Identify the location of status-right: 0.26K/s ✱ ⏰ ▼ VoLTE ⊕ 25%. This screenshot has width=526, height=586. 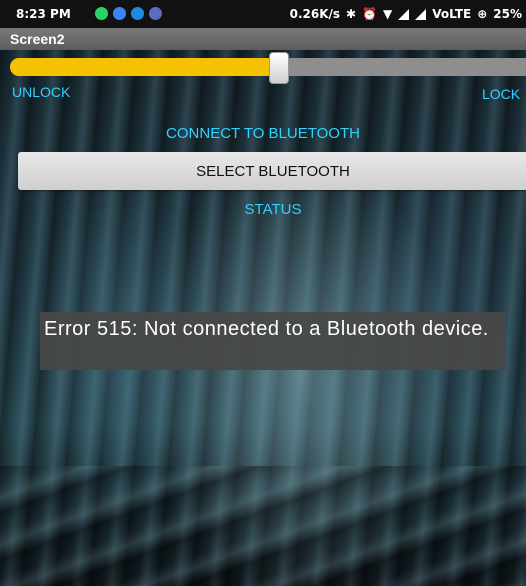
(406, 14).